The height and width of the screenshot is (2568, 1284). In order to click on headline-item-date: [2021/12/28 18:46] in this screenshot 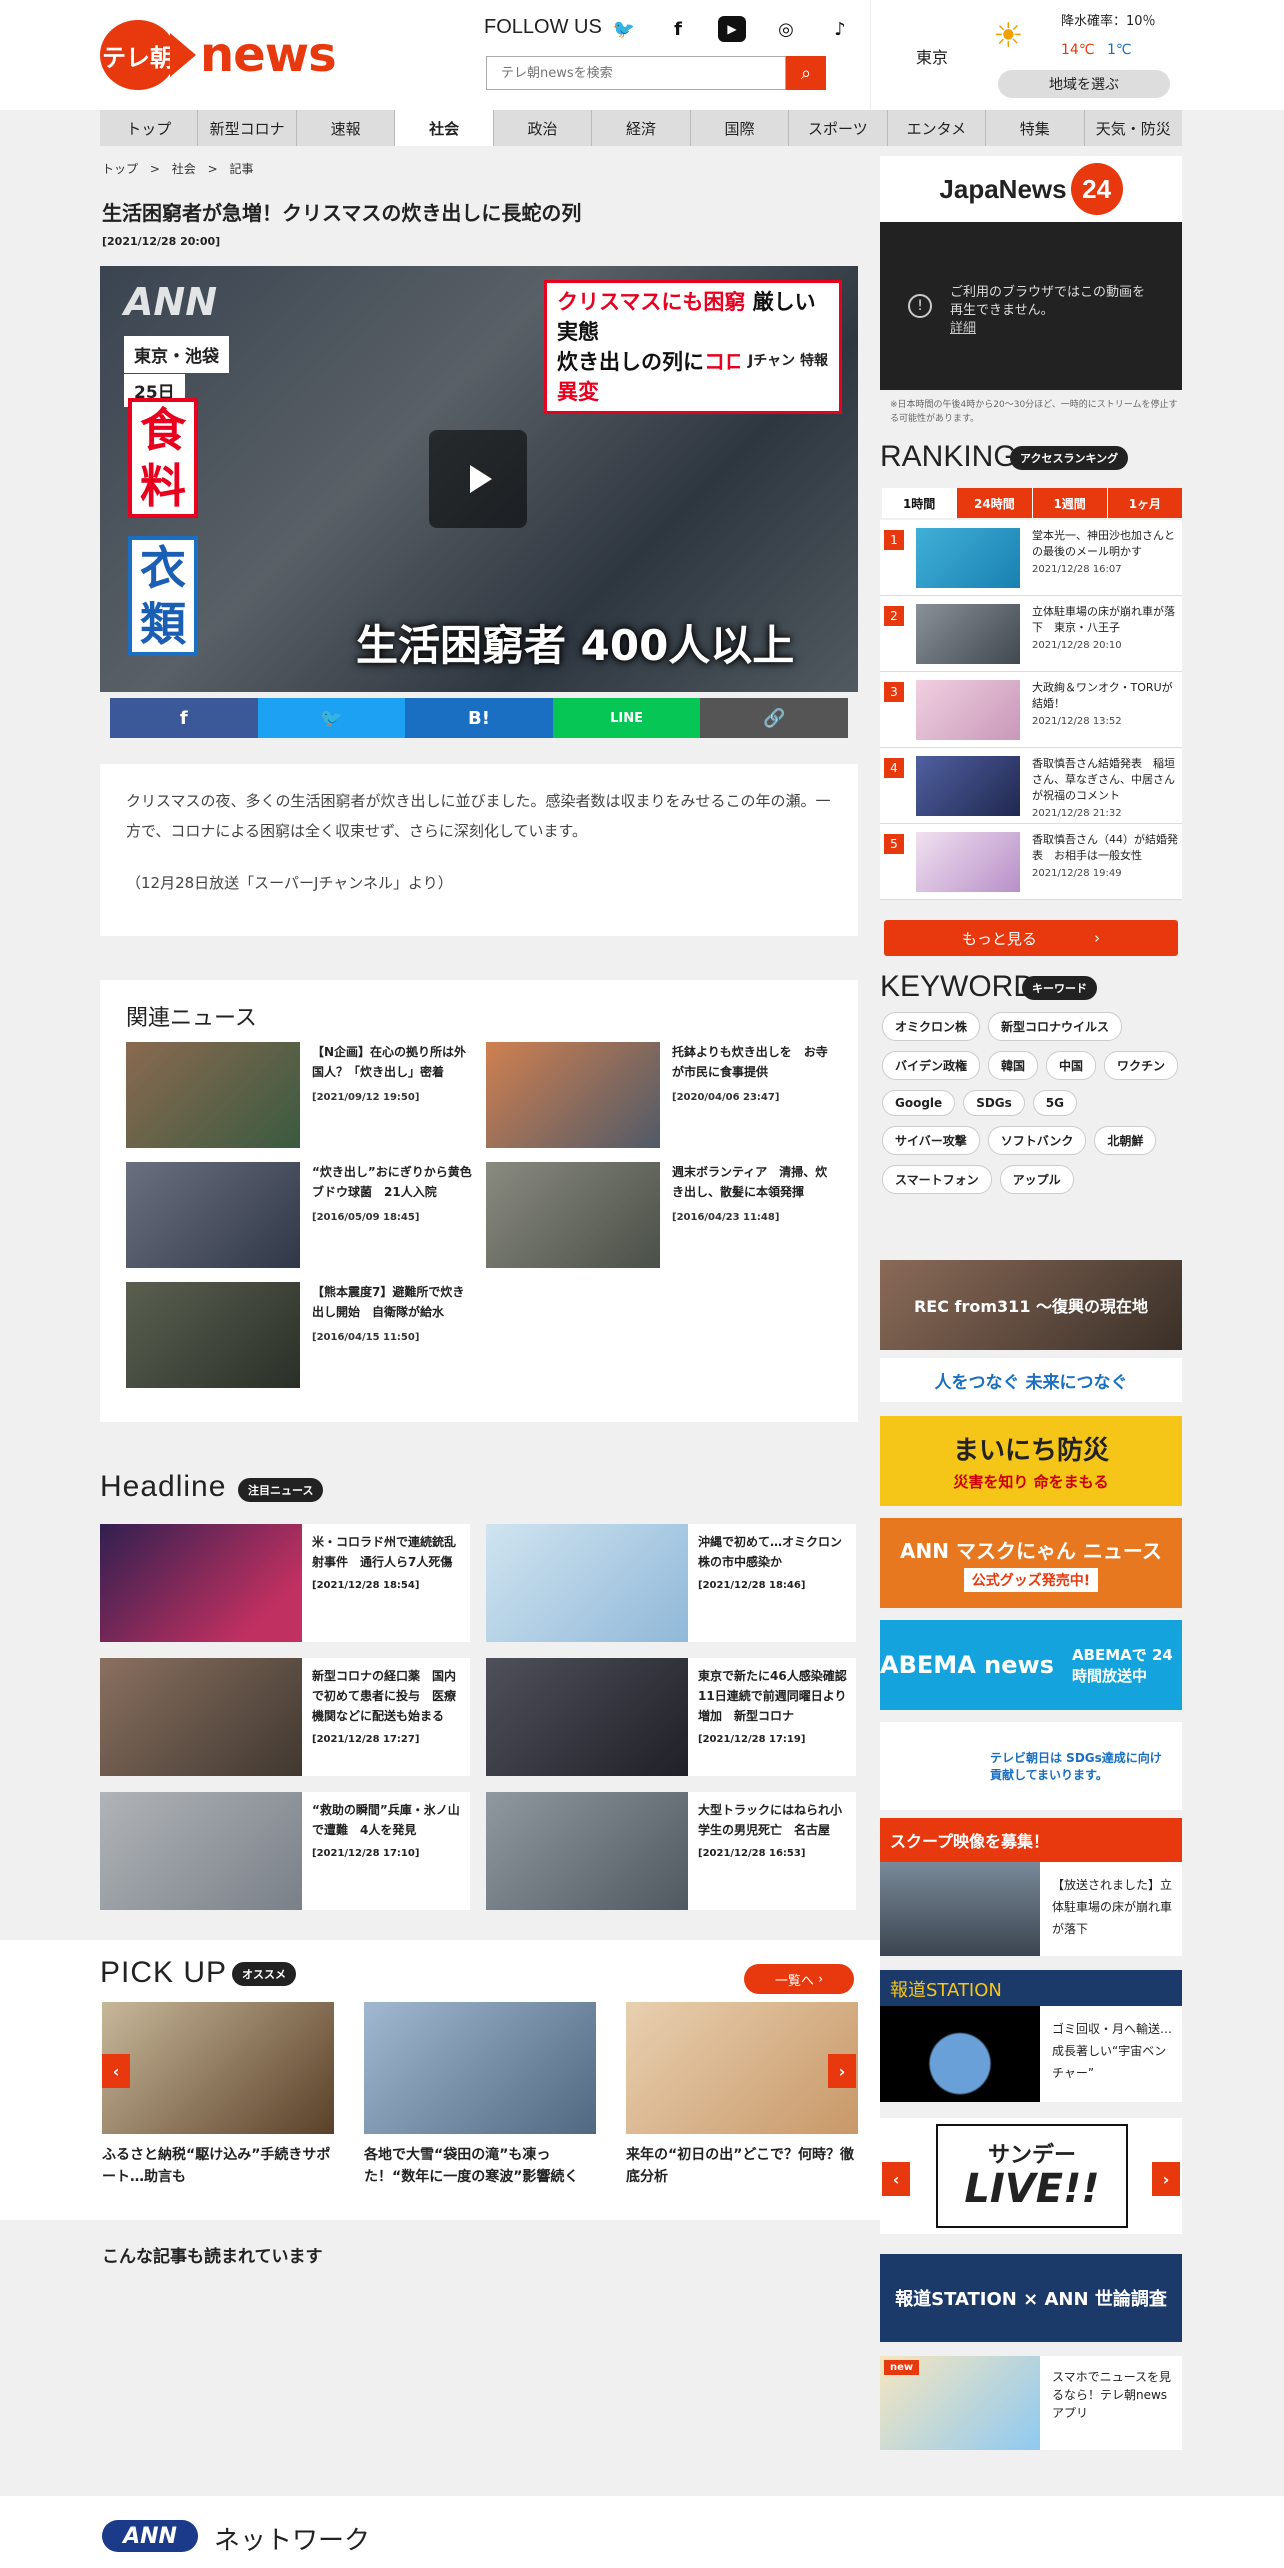, I will do `click(752, 1585)`.